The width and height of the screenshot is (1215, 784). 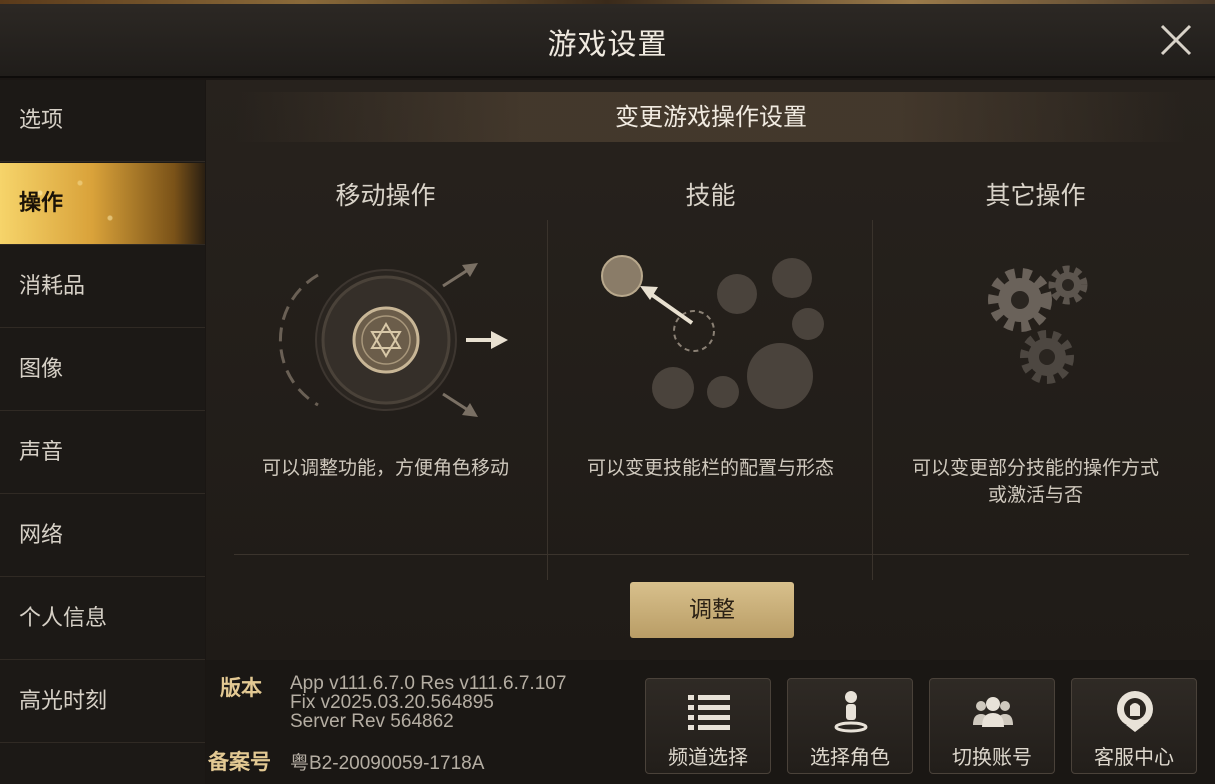 I want to click on version-line: Fix v2025.03.20.564895, so click(x=392, y=702).